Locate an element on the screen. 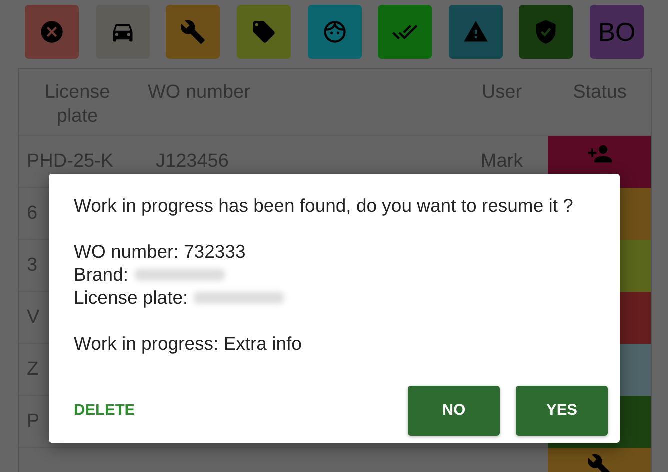 The height and width of the screenshot is (472, 668). dialog-note: Work in progress: Extra info is located at coordinates (188, 343).